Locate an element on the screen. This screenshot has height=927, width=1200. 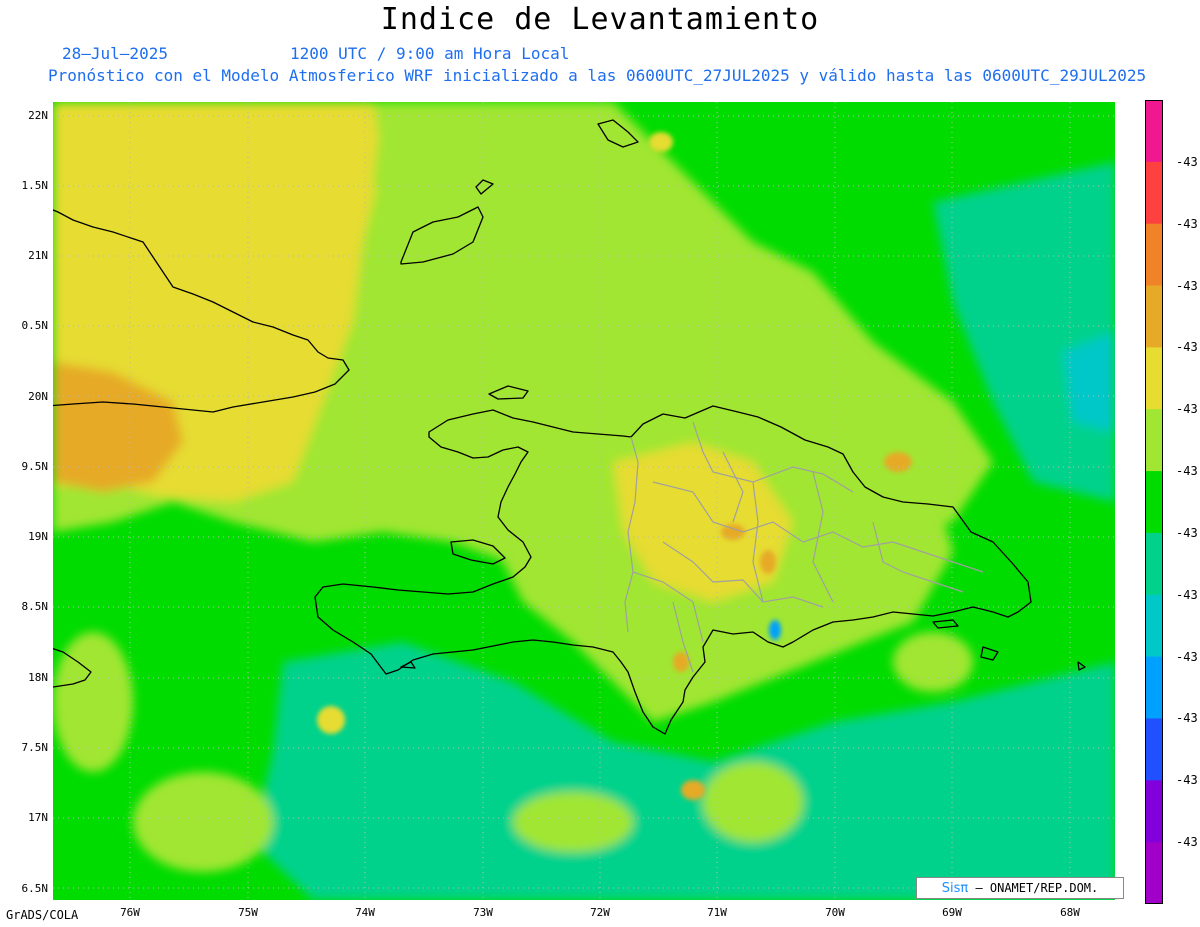
lat-label: 8.5N is located at coordinates (35, 606).